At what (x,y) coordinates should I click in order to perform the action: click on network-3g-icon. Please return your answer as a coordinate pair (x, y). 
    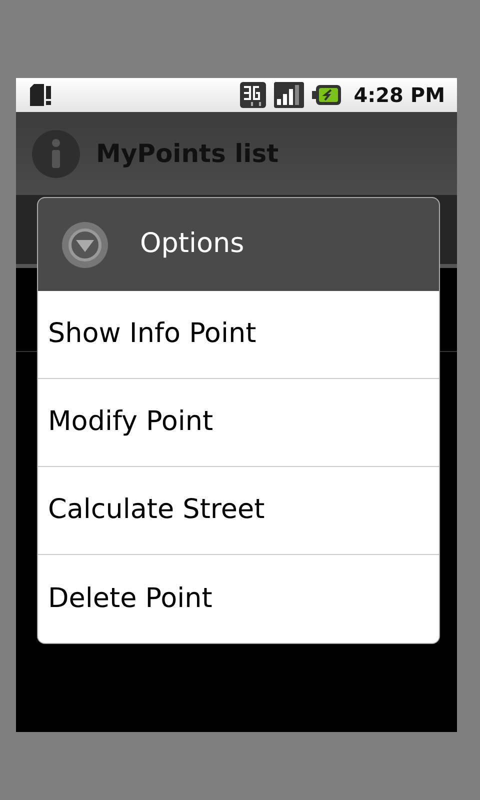
    Looking at the image, I should click on (253, 95).